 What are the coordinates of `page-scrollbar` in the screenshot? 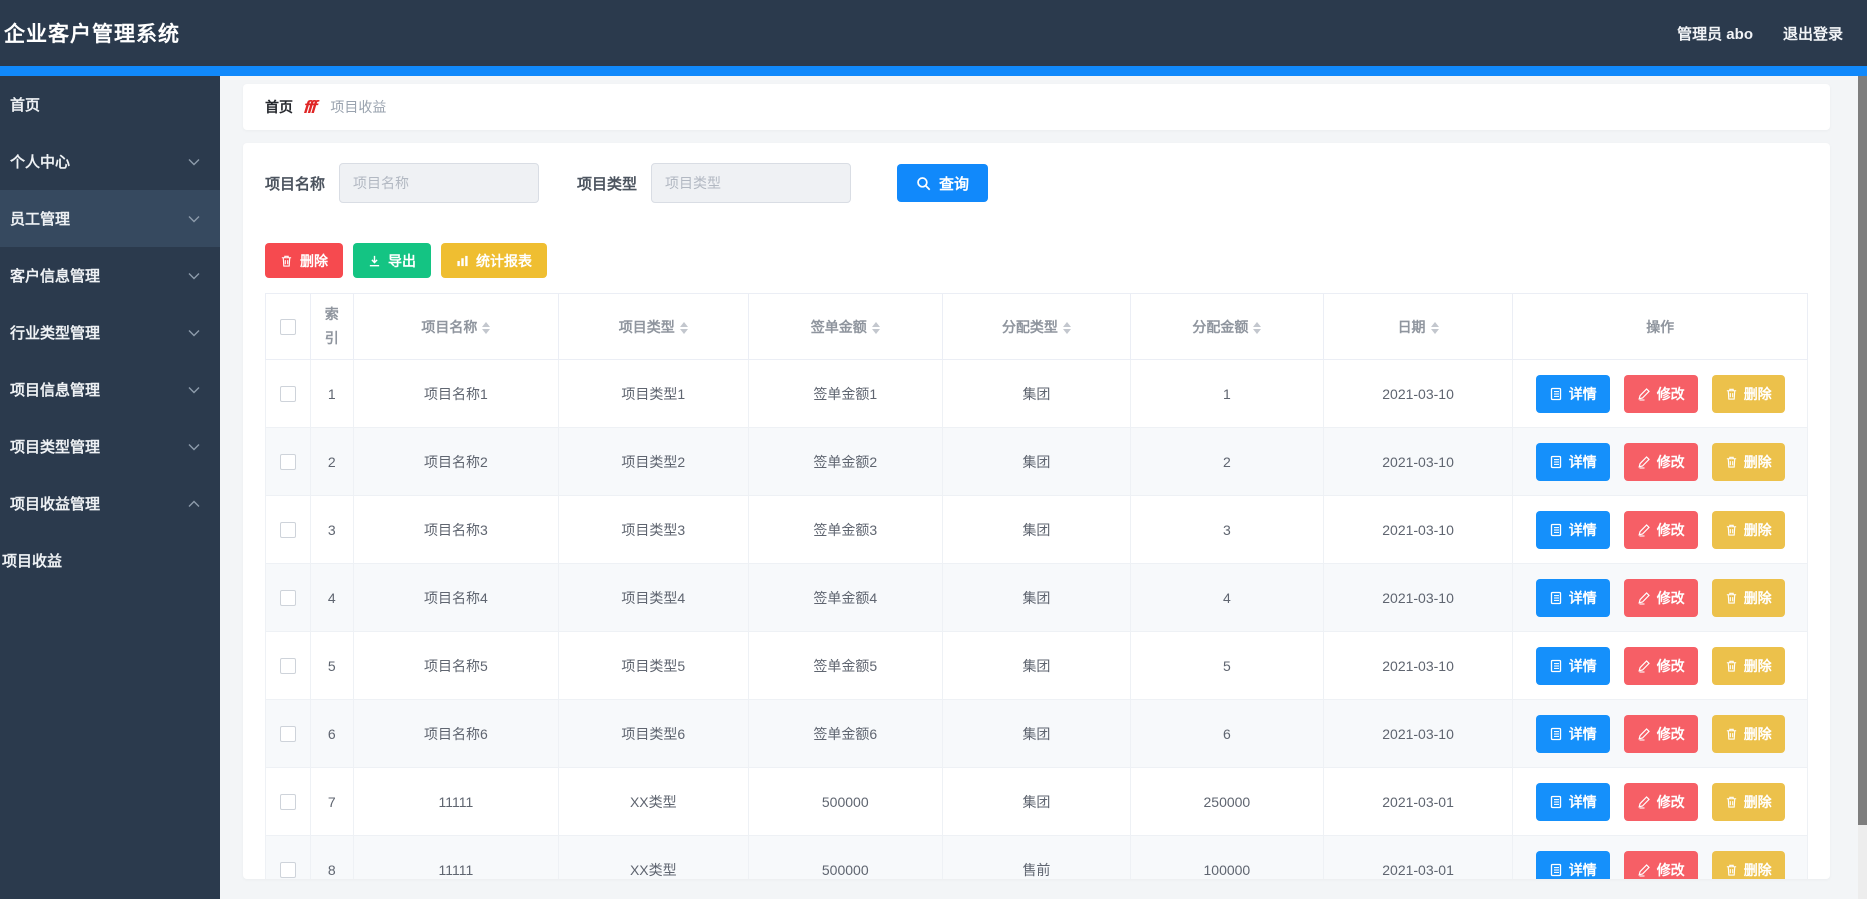 It's located at (1862, 487).